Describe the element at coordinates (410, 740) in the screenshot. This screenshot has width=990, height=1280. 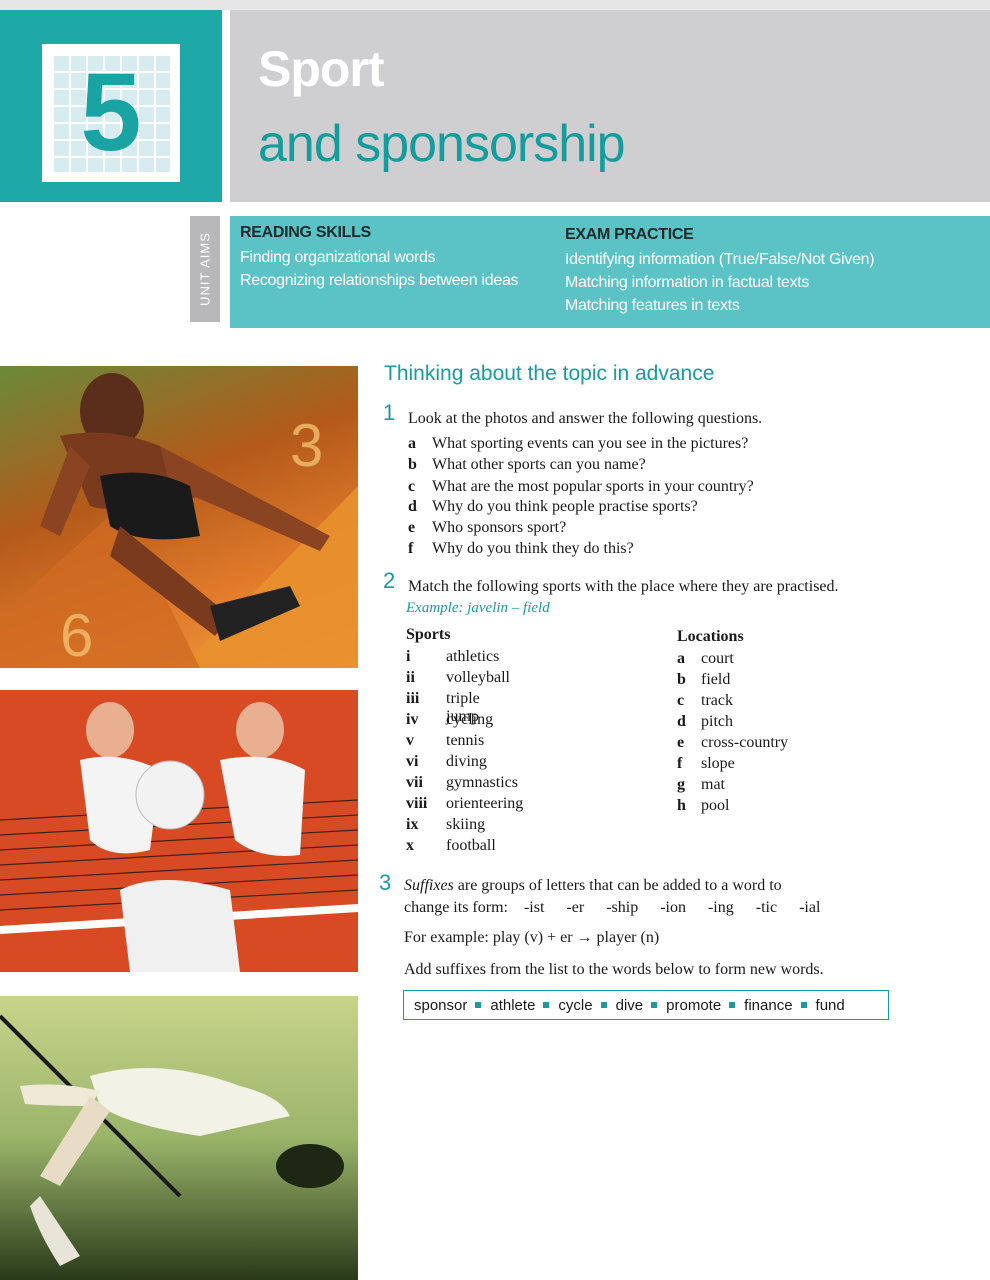
I see `sport-numeral: v` at that location.